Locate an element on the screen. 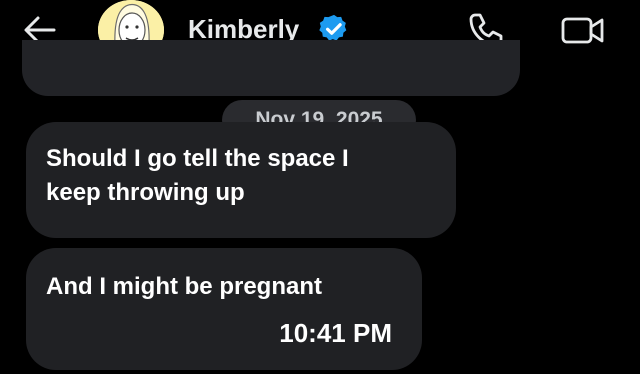 The height and width of the screenshot is (374, 640). message-timestamp: 10:41 PM is located at coordinates (335, 333).